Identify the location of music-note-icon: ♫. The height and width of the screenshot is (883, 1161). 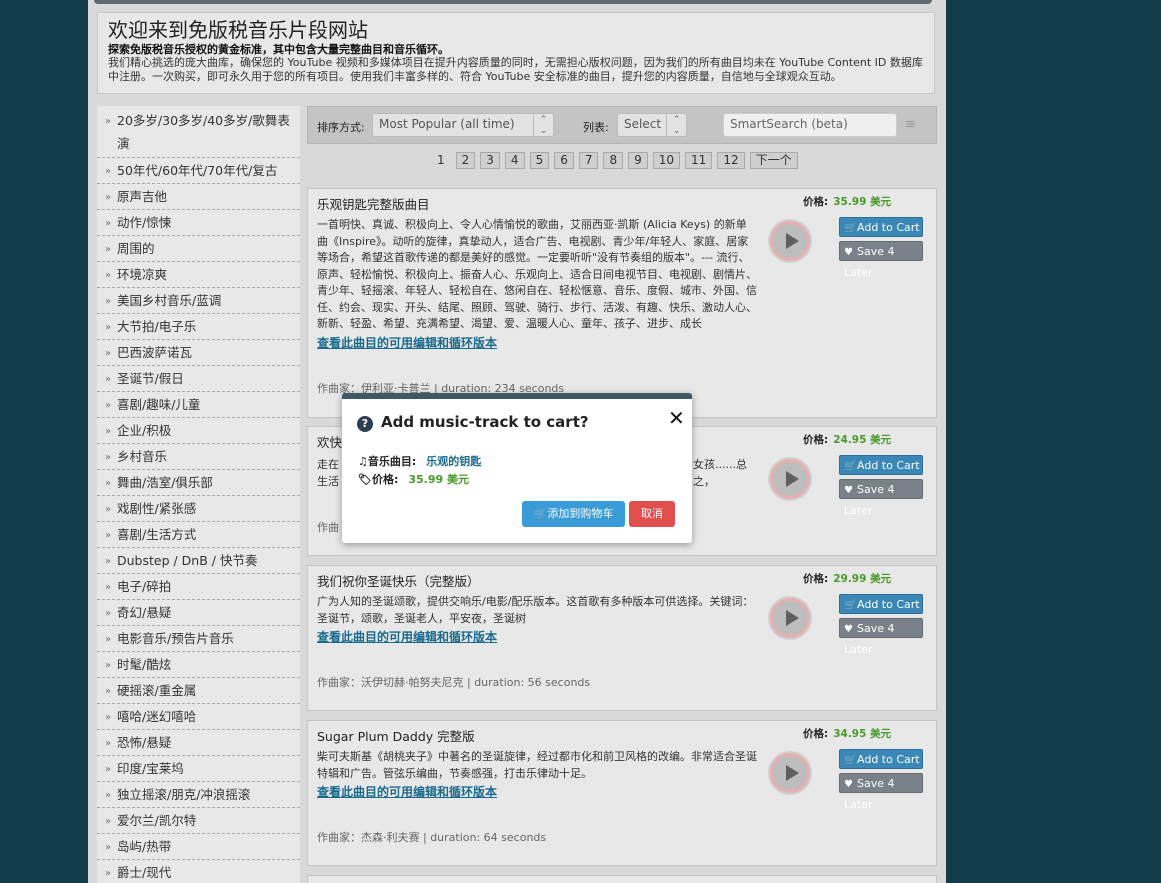
(363, 461).